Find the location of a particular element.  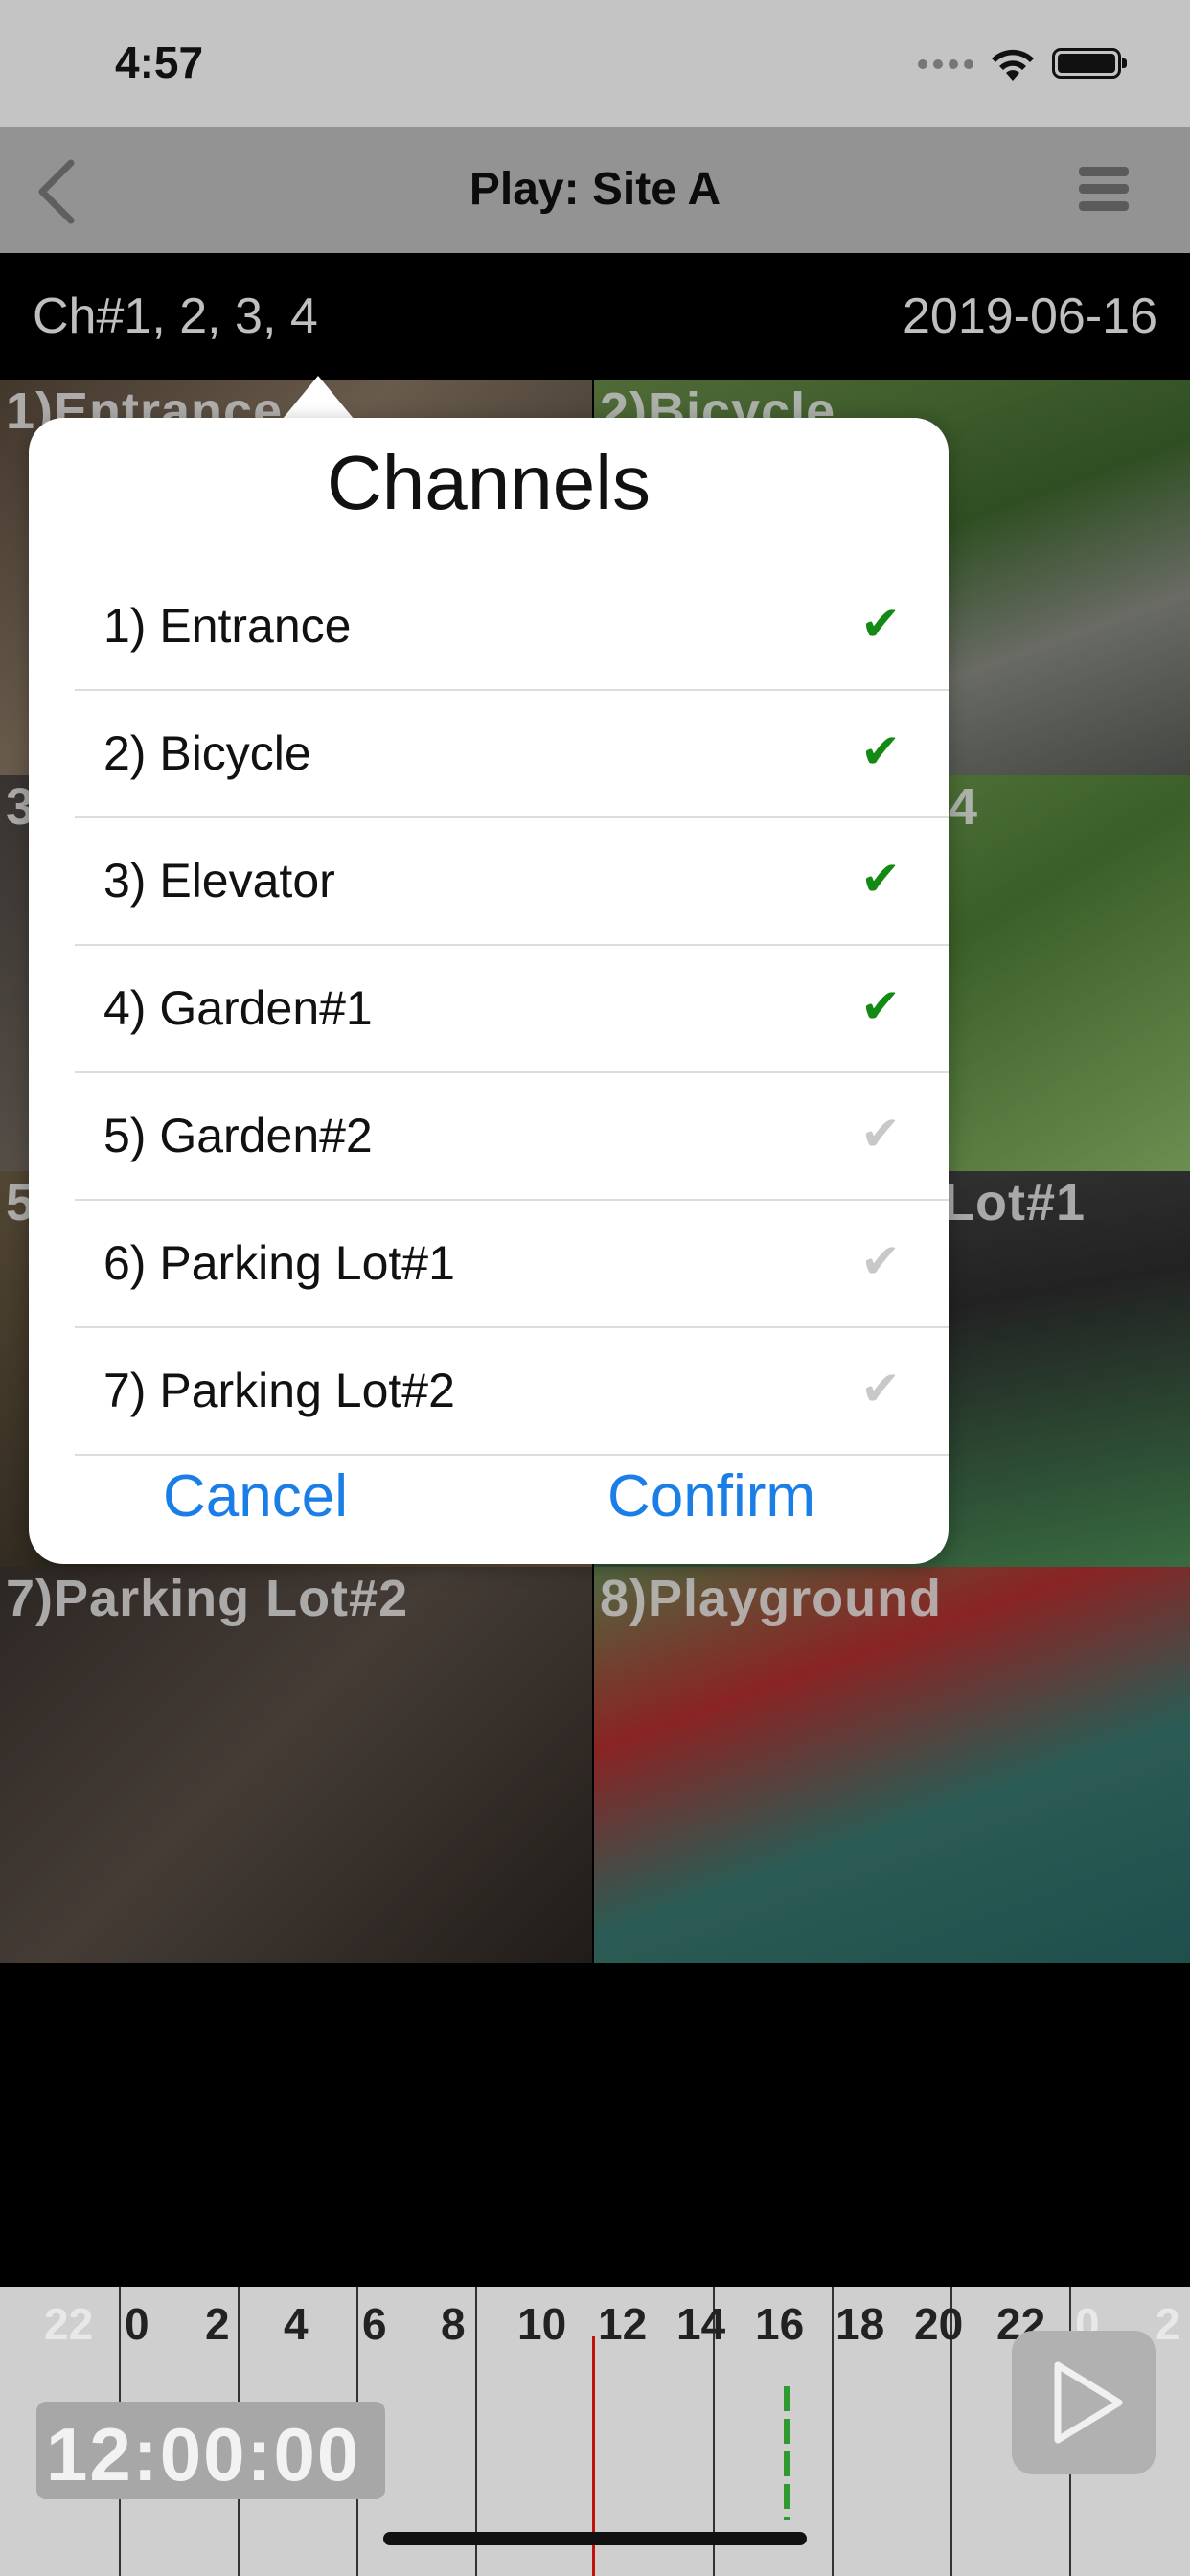

channel-label: 4) Garden#1 is located at coordinates (238, 1008).